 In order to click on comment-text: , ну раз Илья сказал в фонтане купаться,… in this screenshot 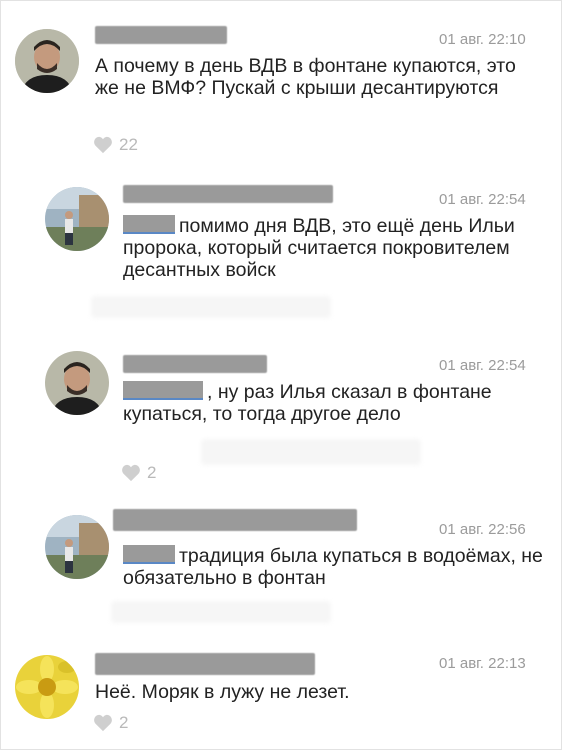, I will do `click(333, 403)`.